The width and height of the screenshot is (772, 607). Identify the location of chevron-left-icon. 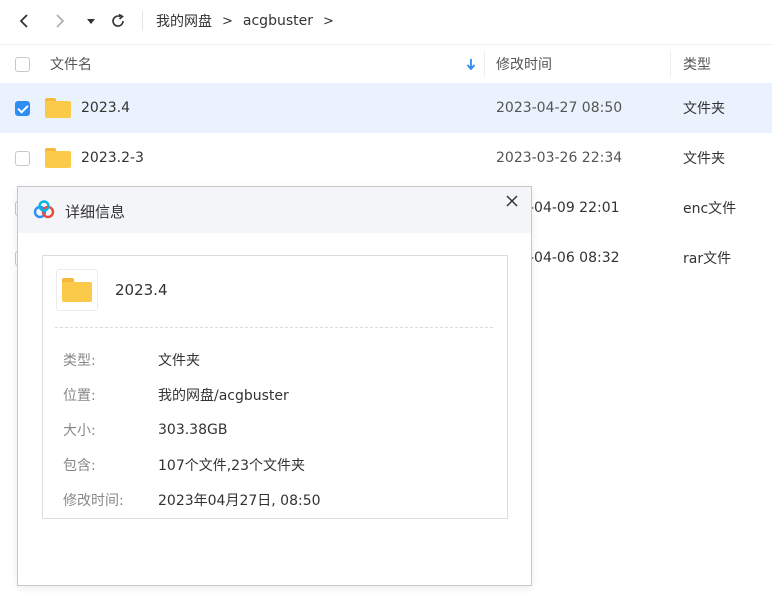
(23, 21).